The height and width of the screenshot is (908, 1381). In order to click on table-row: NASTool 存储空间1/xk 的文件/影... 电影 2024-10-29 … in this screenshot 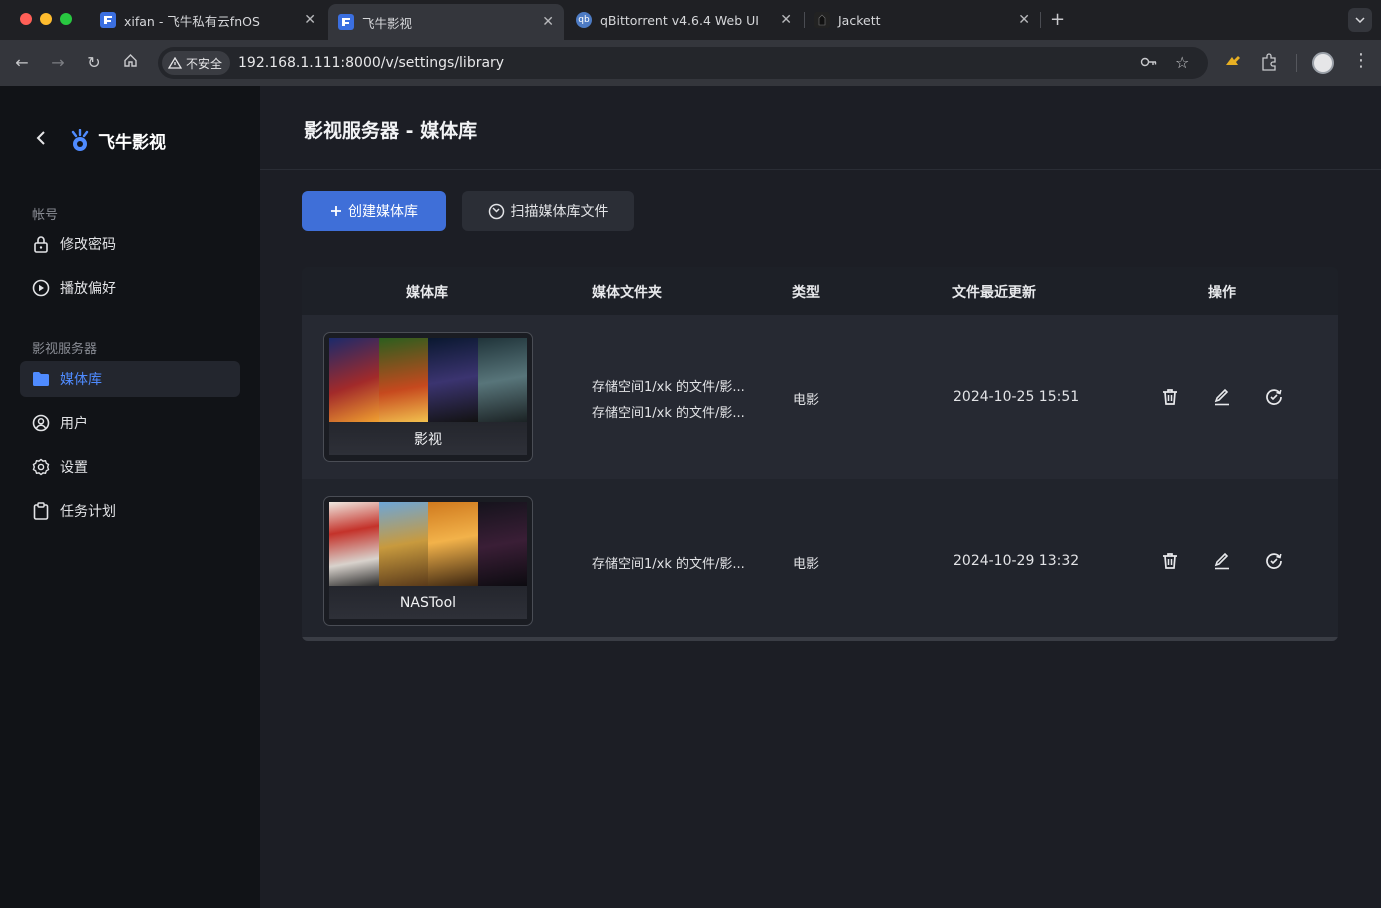, I will do `click(820, 560)`.